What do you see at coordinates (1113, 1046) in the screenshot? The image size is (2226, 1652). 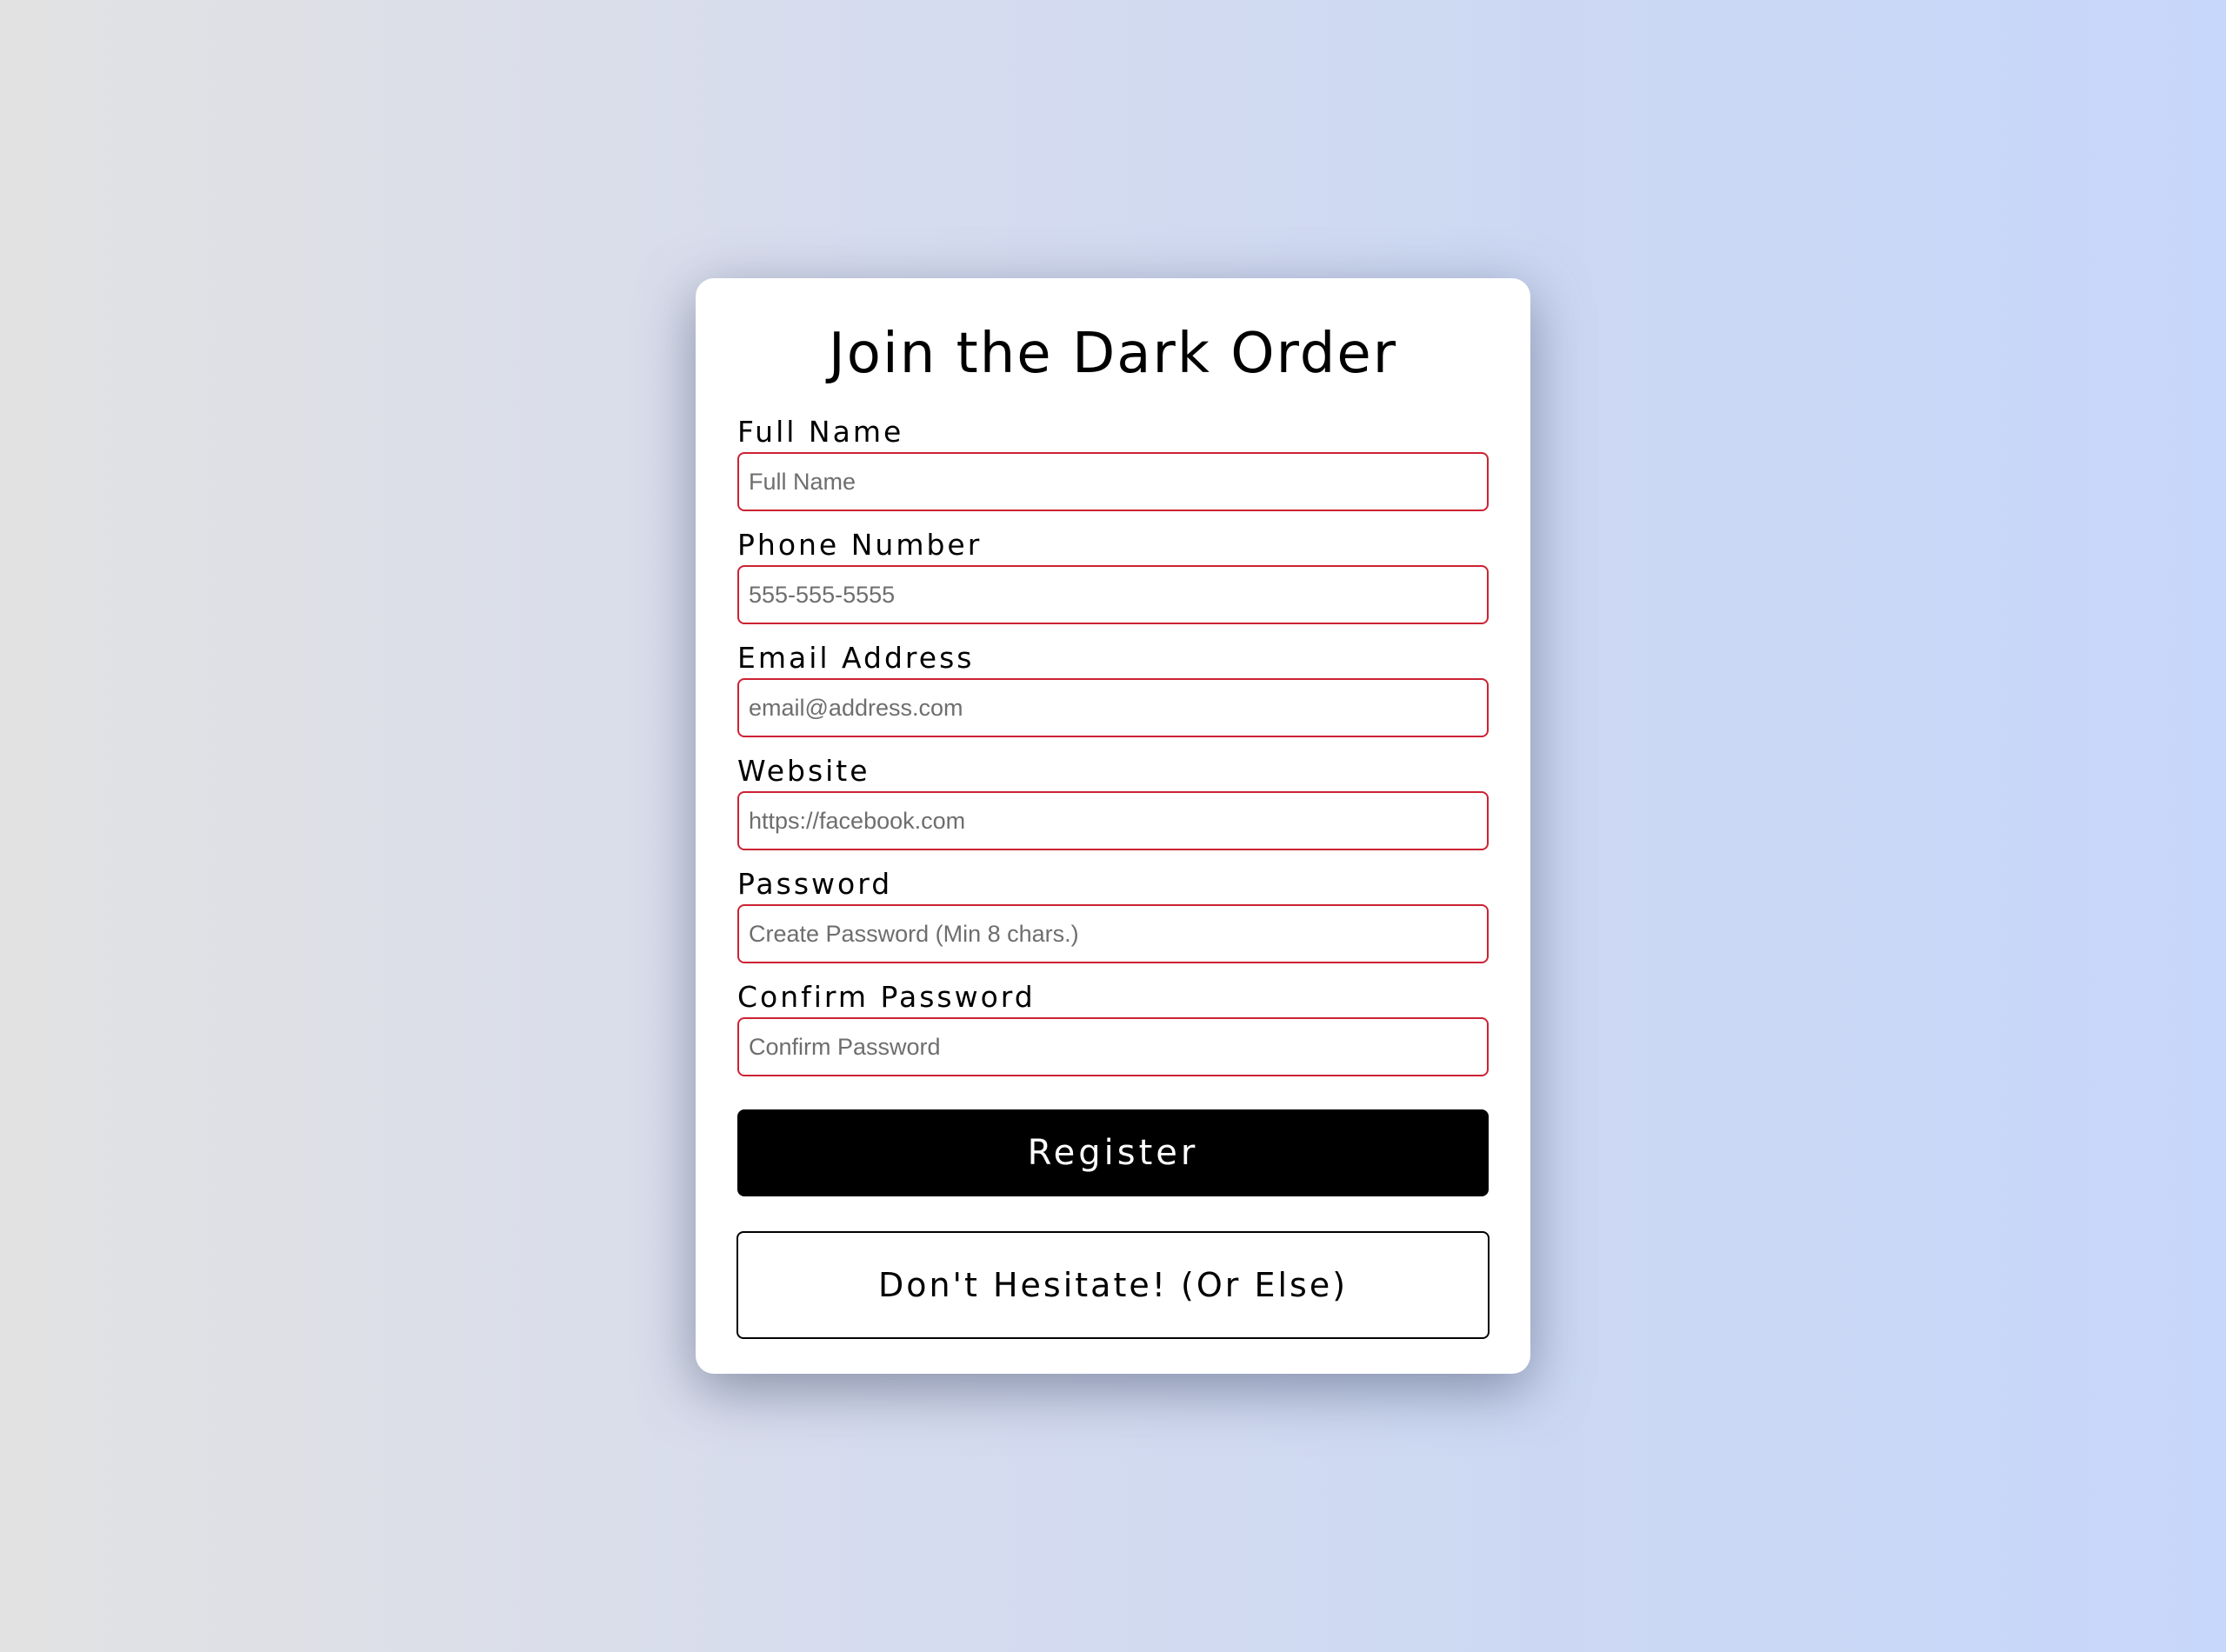 I see `confirm-password-input` at bounding box center [1113, 1046].